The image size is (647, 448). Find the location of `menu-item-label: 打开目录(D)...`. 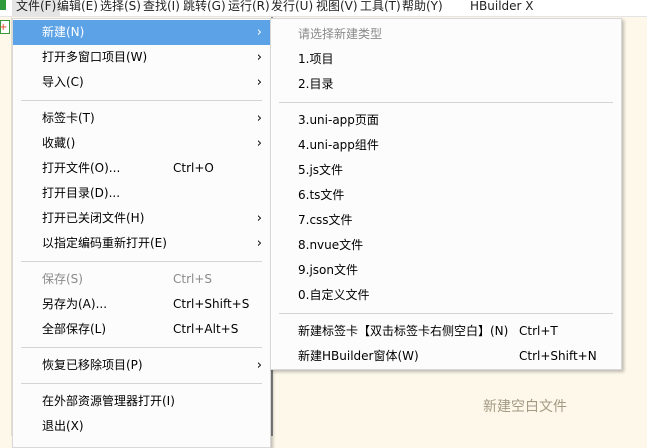

menu-item-label: 打开目录(D)... is located at coordinates (81, 193).